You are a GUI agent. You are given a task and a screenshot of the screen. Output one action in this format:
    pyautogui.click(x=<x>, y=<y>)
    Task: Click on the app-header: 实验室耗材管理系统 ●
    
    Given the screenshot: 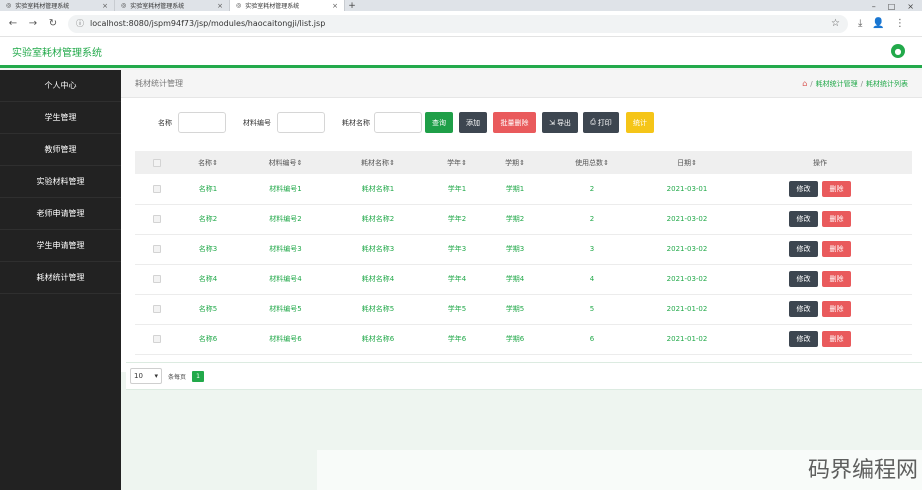 What is the action you would take?
    pyautogui.click(x=461, y=52)
    